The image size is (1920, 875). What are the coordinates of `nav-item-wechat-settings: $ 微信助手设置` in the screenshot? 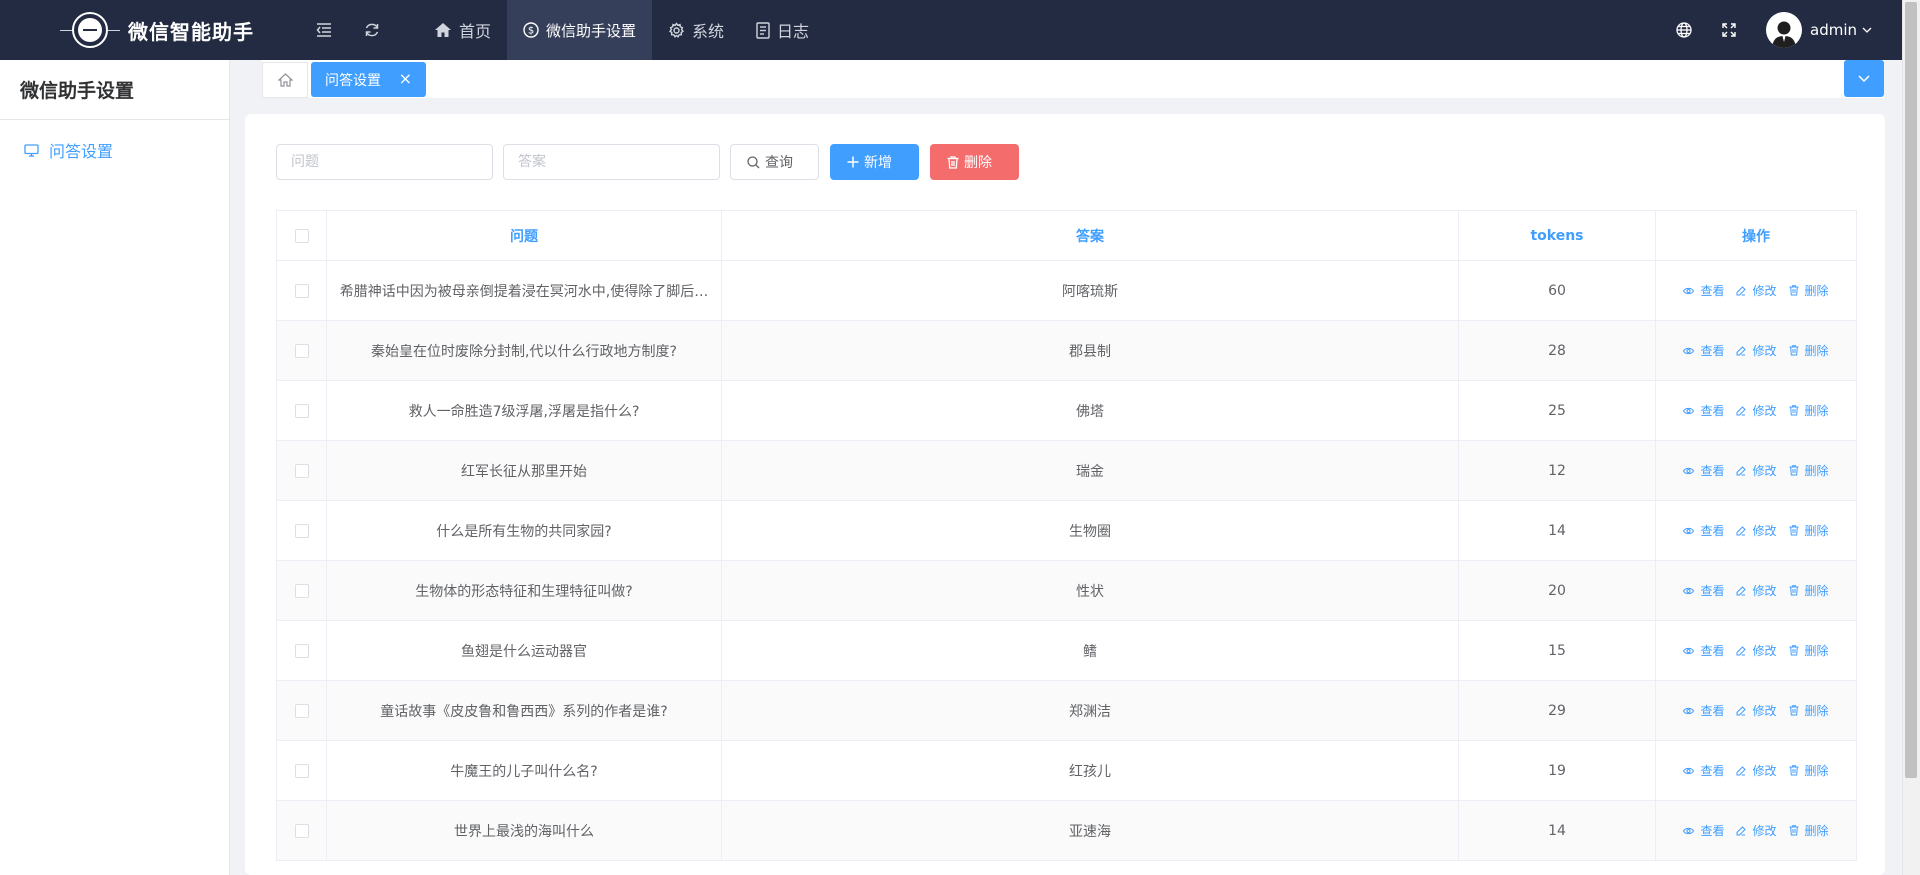 It's located at (580, 30).